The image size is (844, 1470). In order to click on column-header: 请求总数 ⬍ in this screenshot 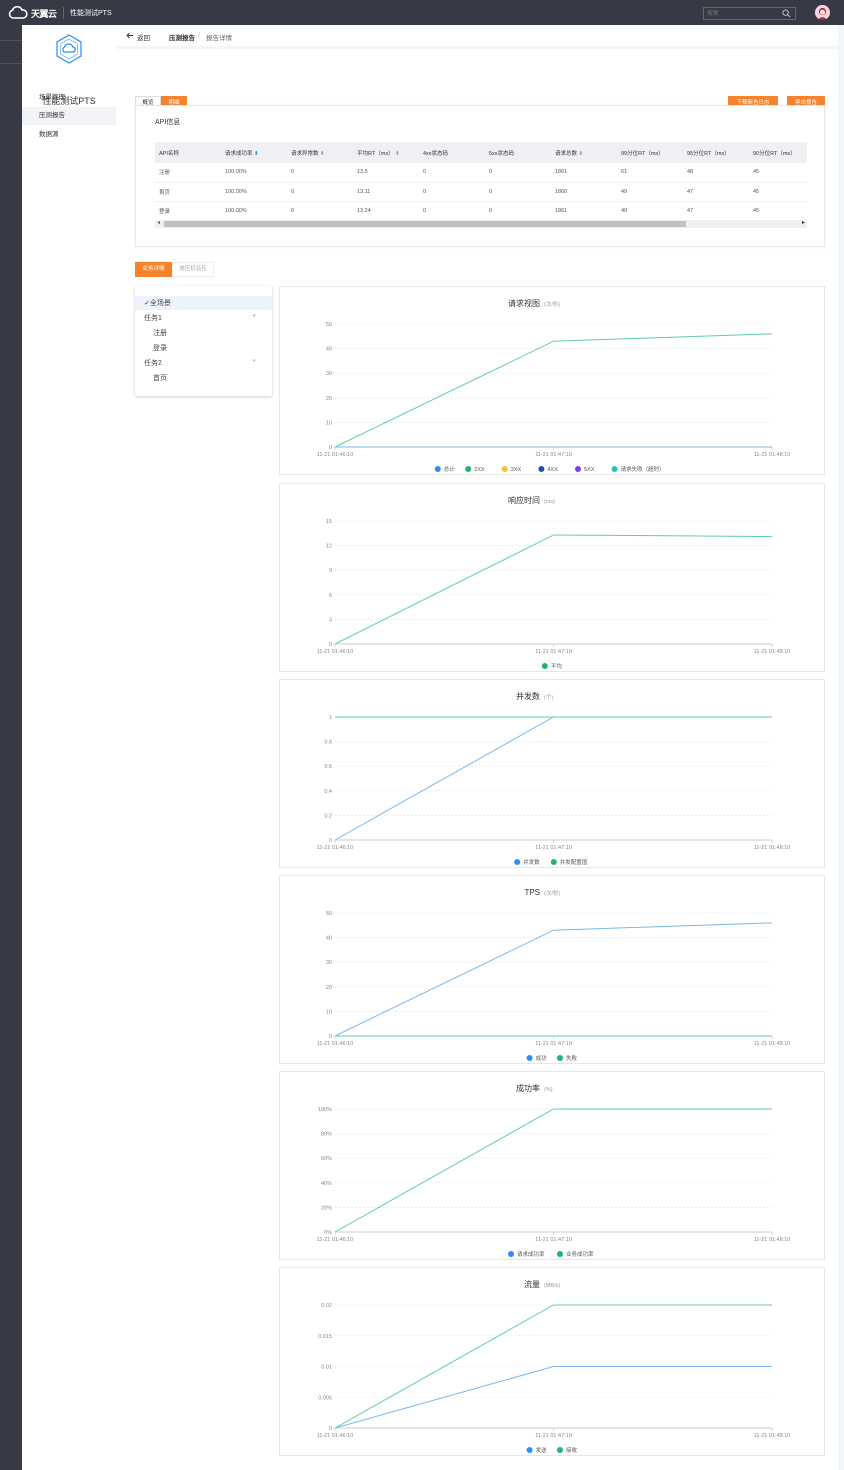, I will do `click(584, 152)`.